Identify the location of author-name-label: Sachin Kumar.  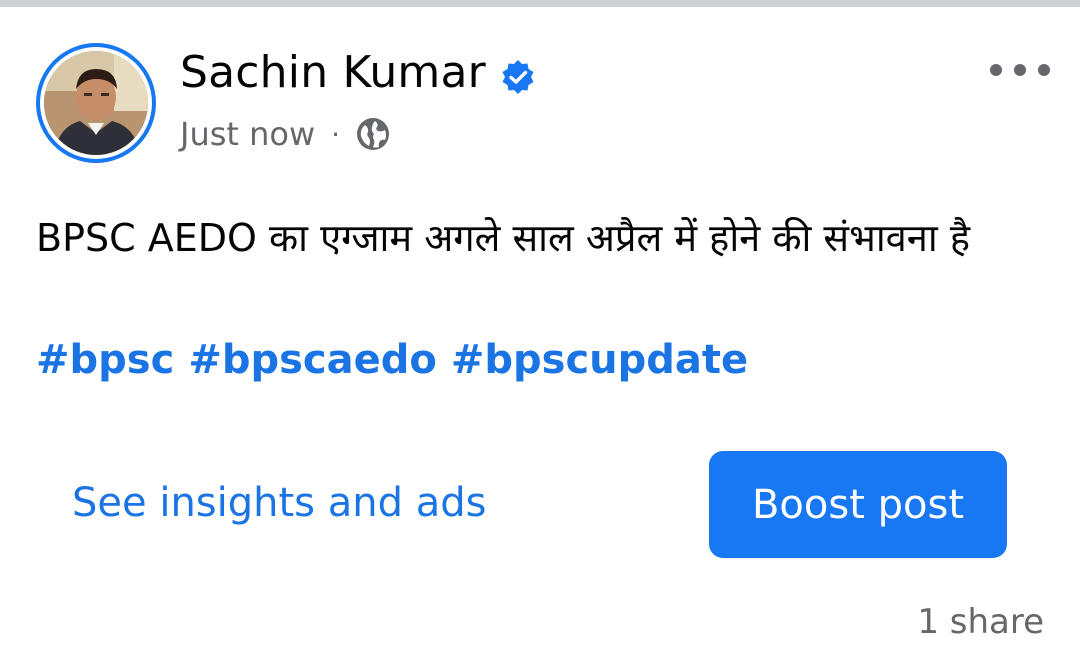
(333, 72).